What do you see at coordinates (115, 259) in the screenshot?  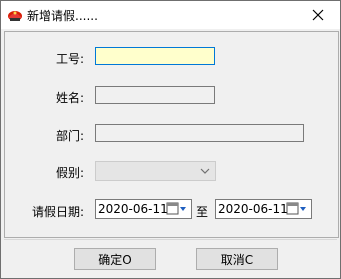 I see `ok-button: 确定O` at bounding box center [115, 259].